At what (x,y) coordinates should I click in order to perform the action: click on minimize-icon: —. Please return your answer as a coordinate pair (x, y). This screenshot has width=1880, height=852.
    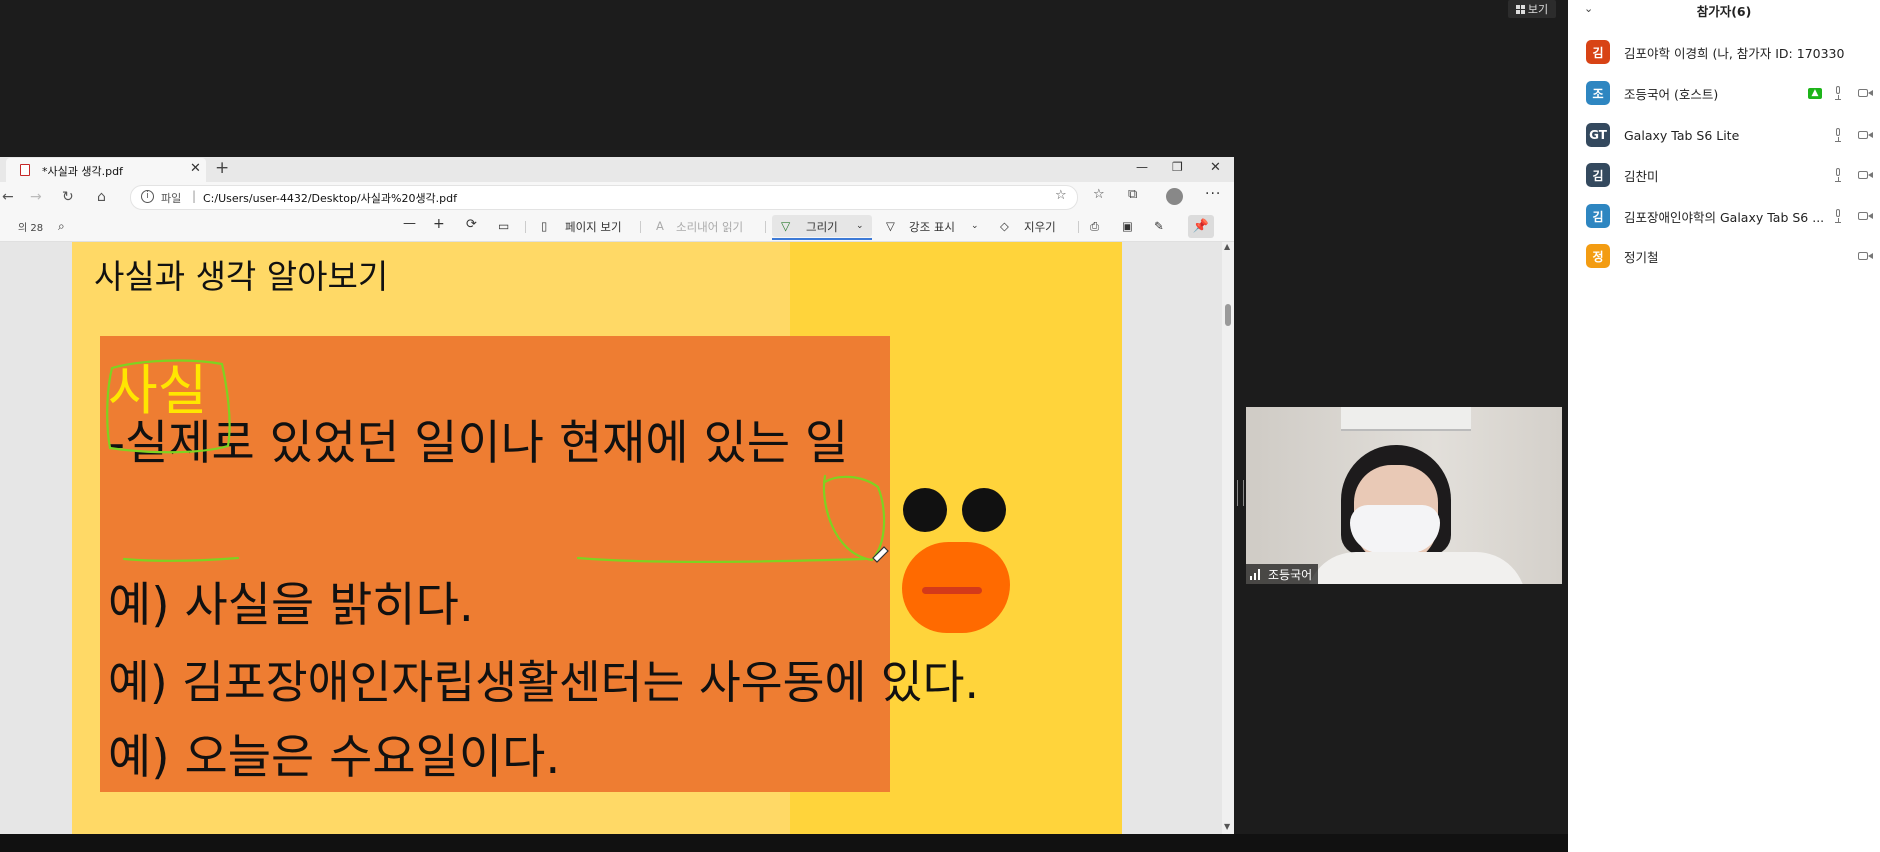
    Looking at the image, I should click on (1142, 167).